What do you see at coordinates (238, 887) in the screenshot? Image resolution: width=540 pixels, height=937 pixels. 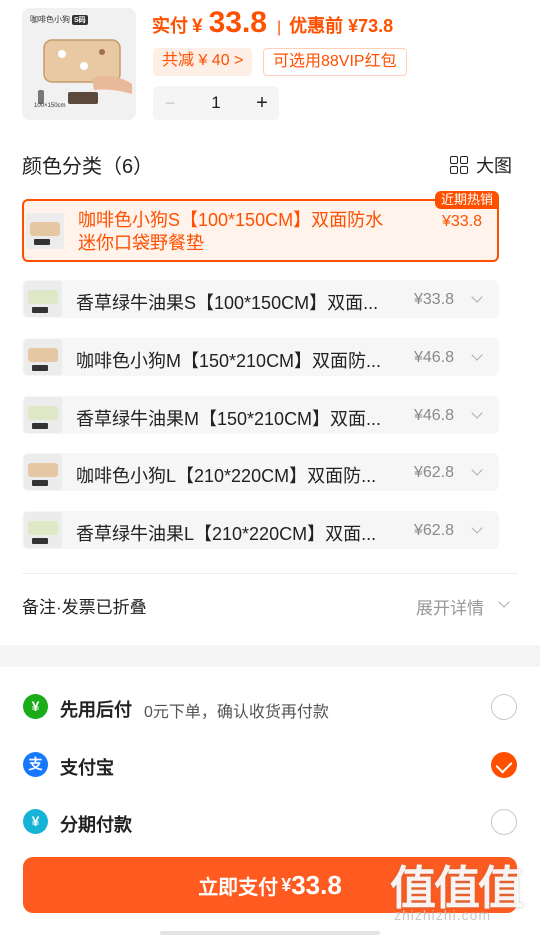 I see `pay-now-label: 立即支付` at bounding box center [238, 887].